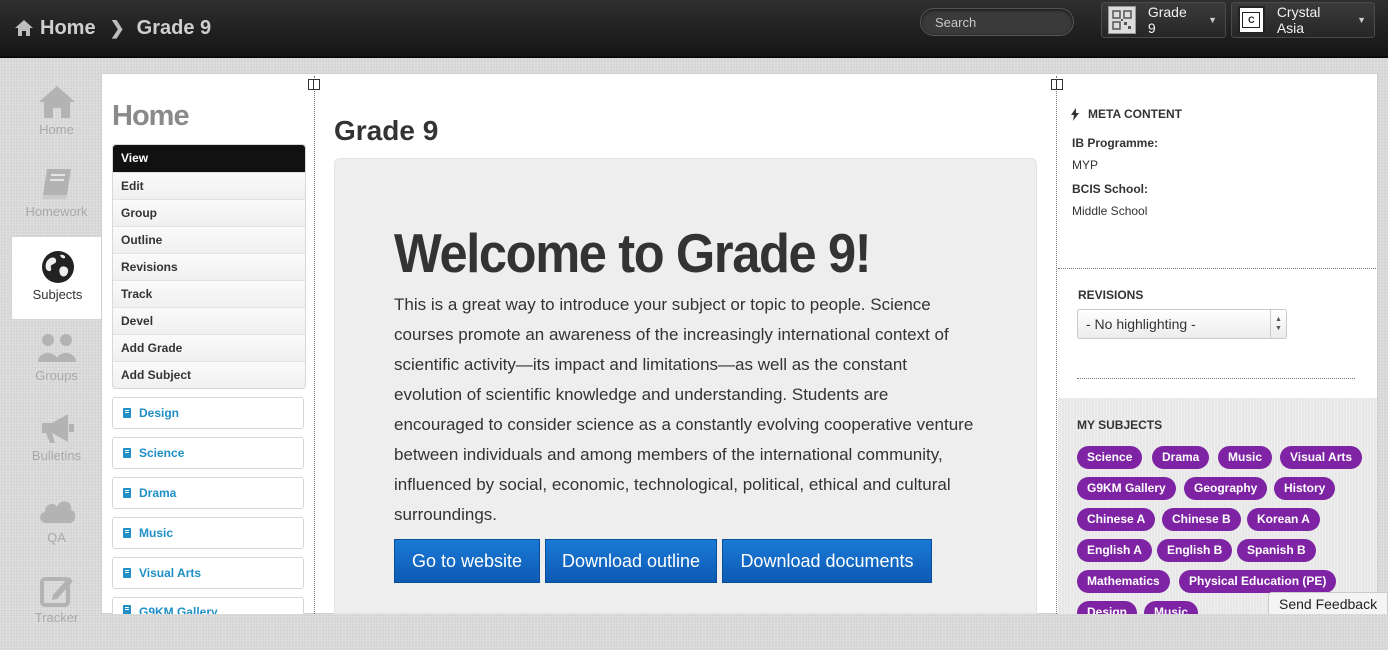  What do you see at coordinates (117, 27) in the screenshot?
I see `chevron-right-icon: ❯` at bounding box center [117, 27].